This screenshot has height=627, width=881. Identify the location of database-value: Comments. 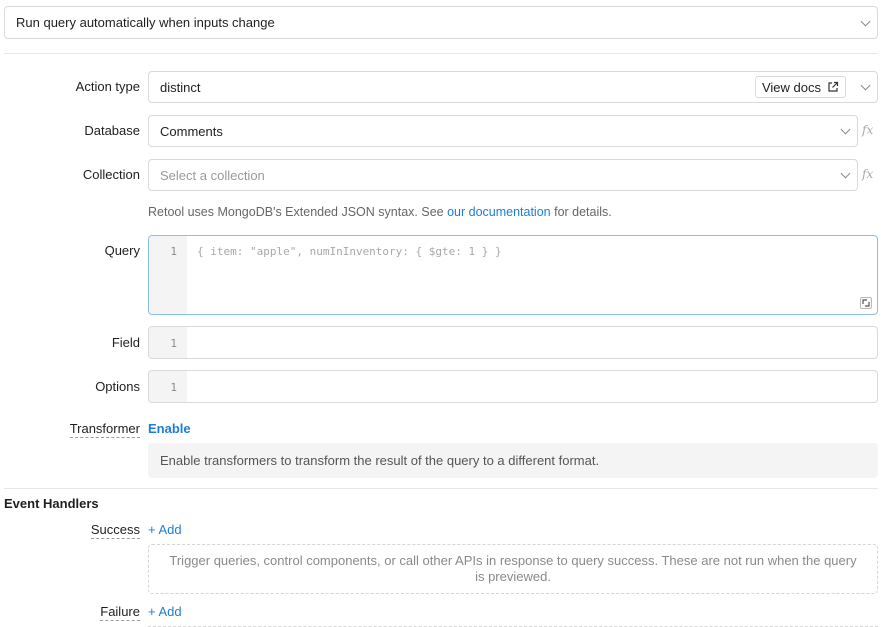
(191, 131).